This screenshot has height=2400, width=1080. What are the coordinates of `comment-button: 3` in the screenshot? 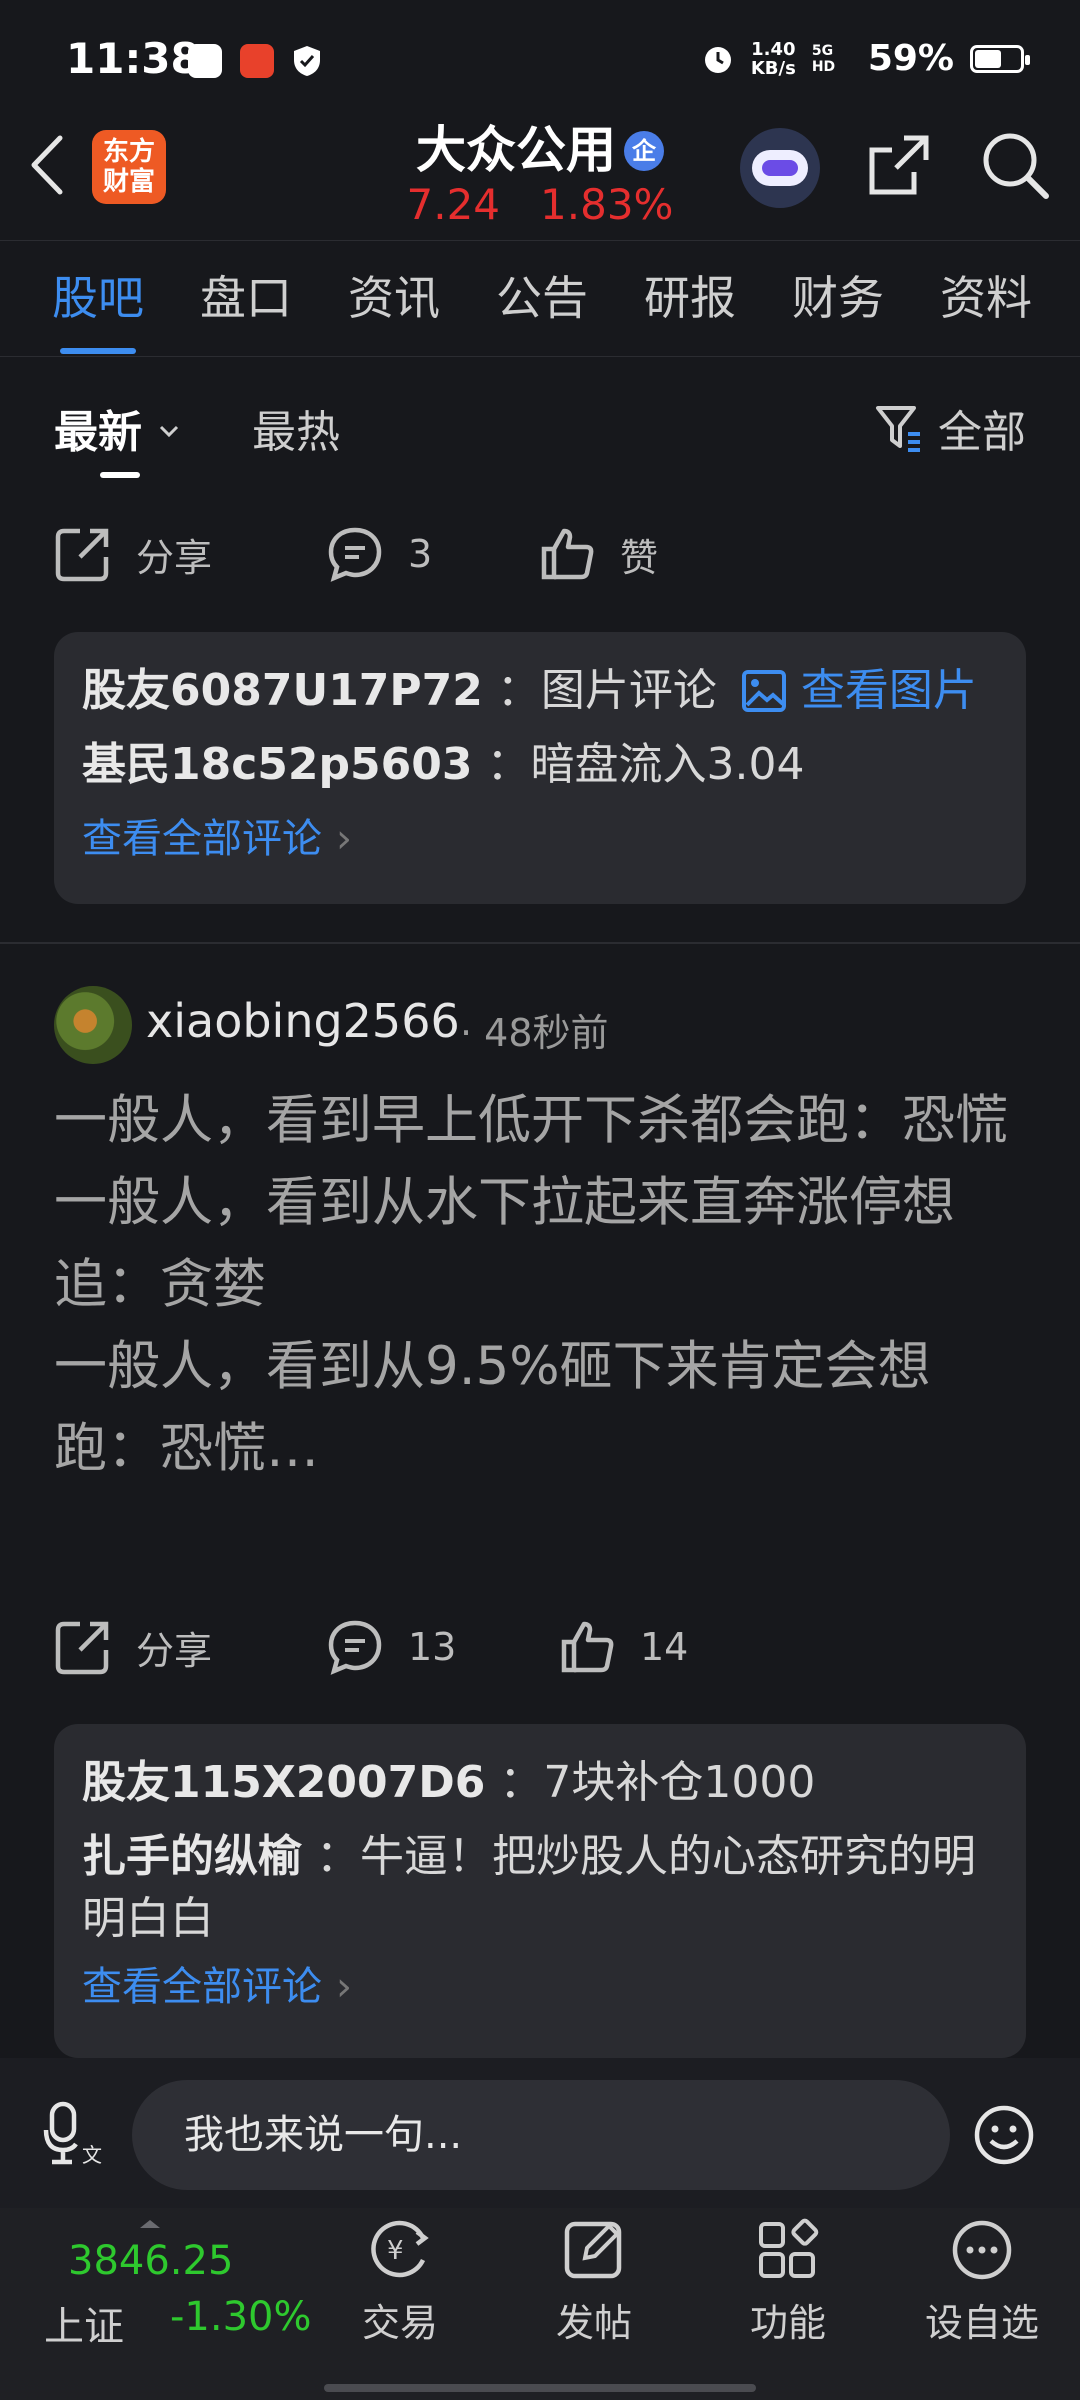 It's located at (379, 554).